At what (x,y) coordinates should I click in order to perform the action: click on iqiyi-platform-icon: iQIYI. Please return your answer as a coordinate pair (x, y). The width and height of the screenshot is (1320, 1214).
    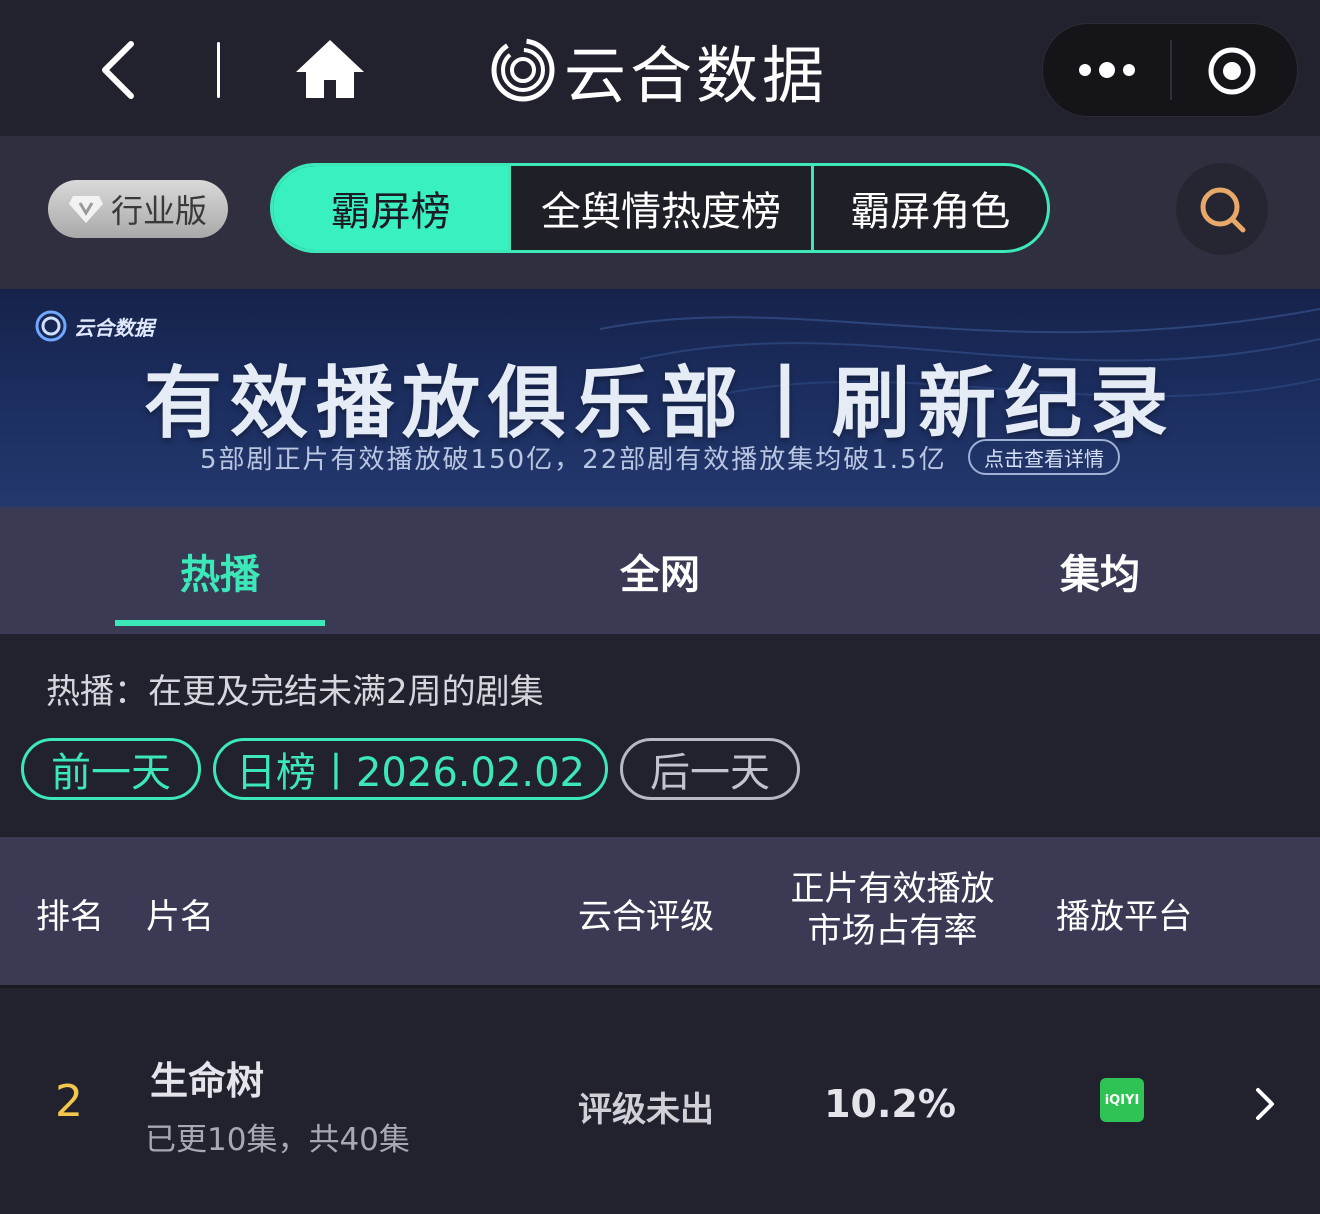
    Looking at the image, I should click on (1122, 1100).